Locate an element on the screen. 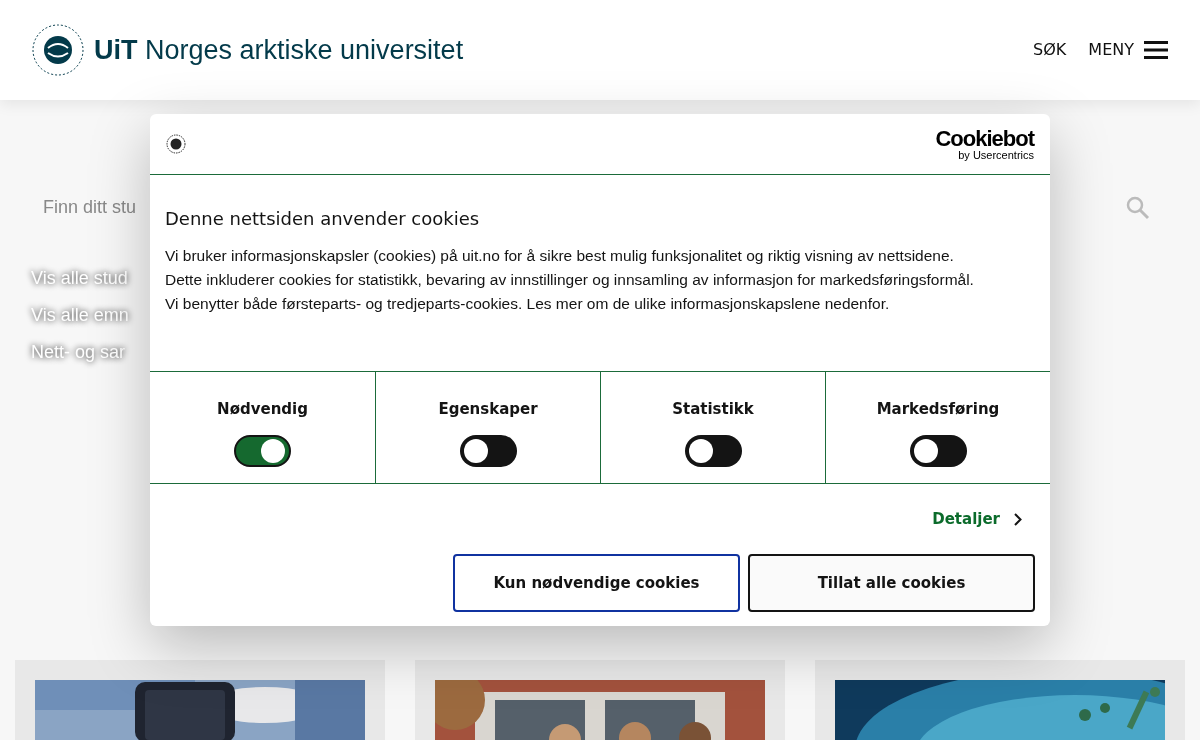  link: Vis alle emn is located at coordinates (80, 315).